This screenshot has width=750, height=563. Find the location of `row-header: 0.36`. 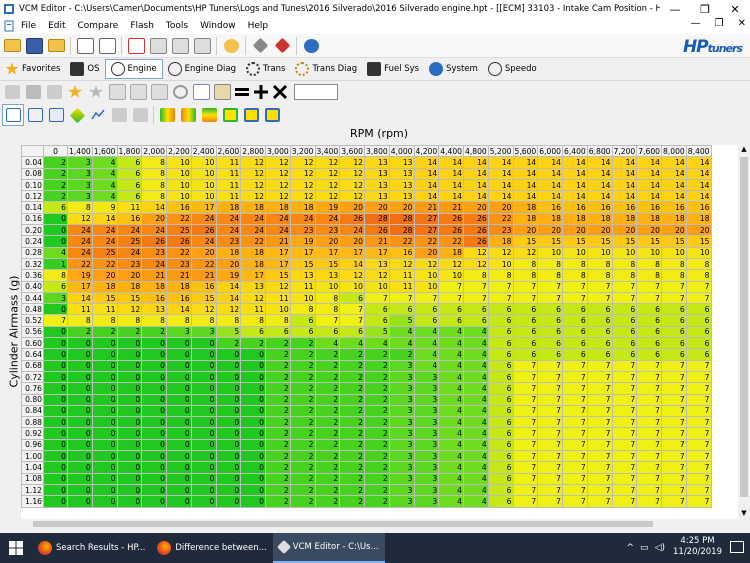

row-header: 0.36 is located at coordinates (32, 275).